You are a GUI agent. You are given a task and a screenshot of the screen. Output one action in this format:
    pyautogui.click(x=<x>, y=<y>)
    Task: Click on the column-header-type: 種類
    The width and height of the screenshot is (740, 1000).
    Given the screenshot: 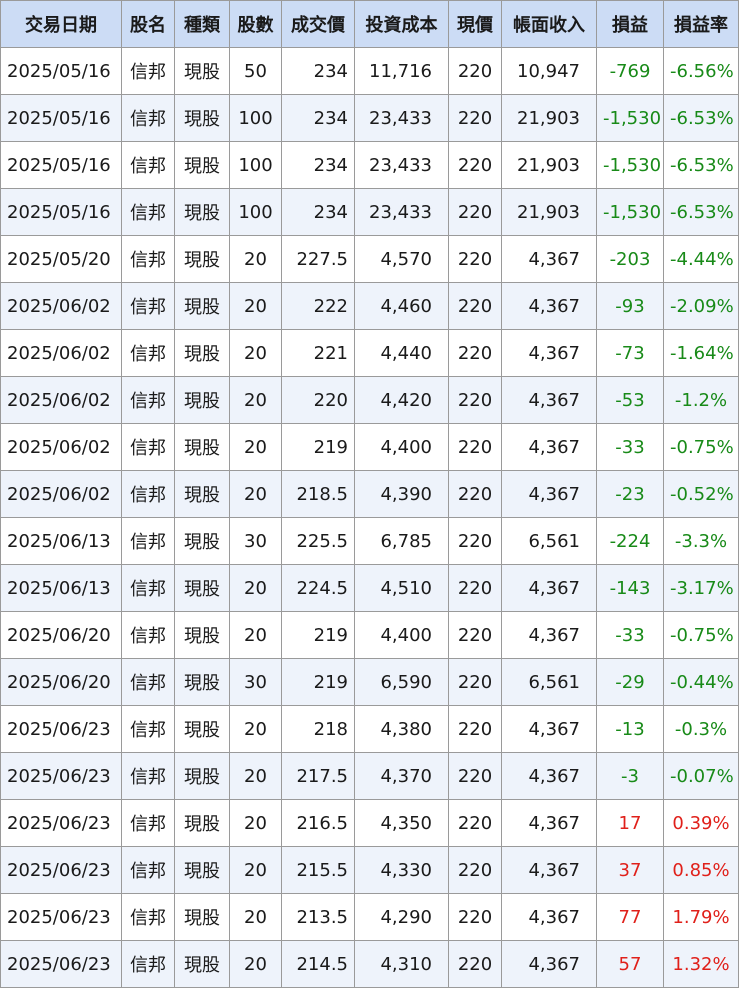 What is the action you would take?
    pyautogui.click(x=202, y=24)
    